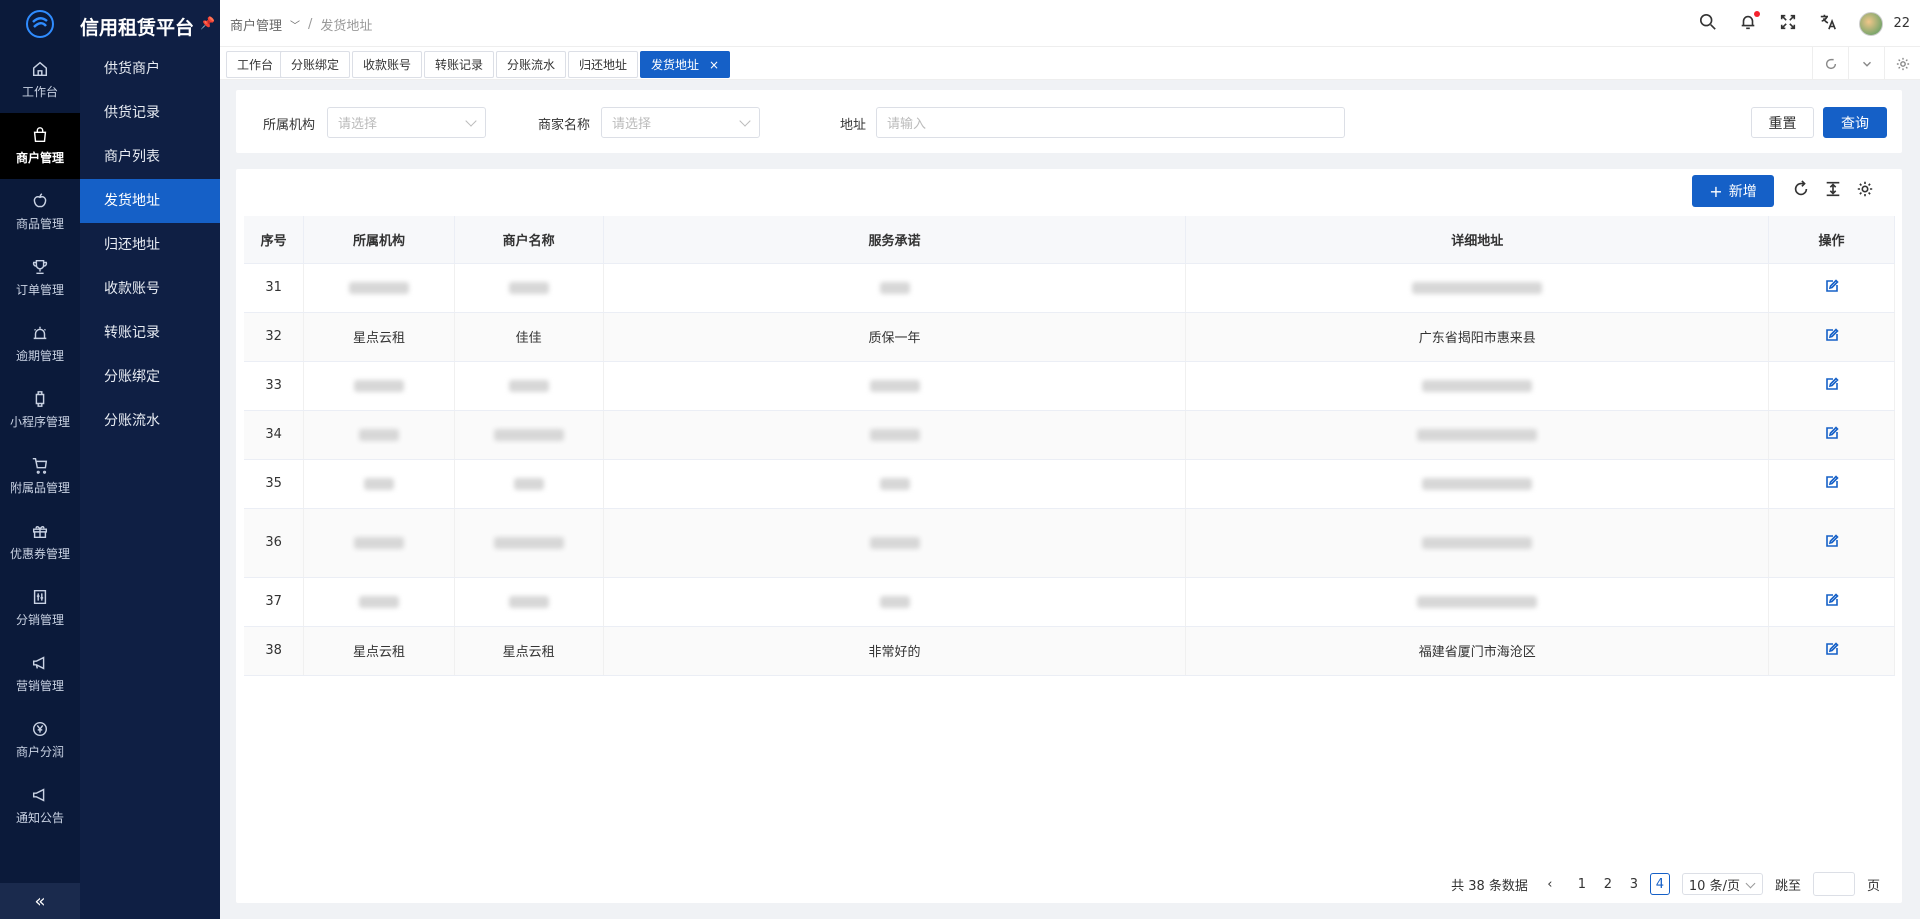  Describe the element at coordinates (1833, 191) in the screenshot. I see `column-height-icon` at that location.